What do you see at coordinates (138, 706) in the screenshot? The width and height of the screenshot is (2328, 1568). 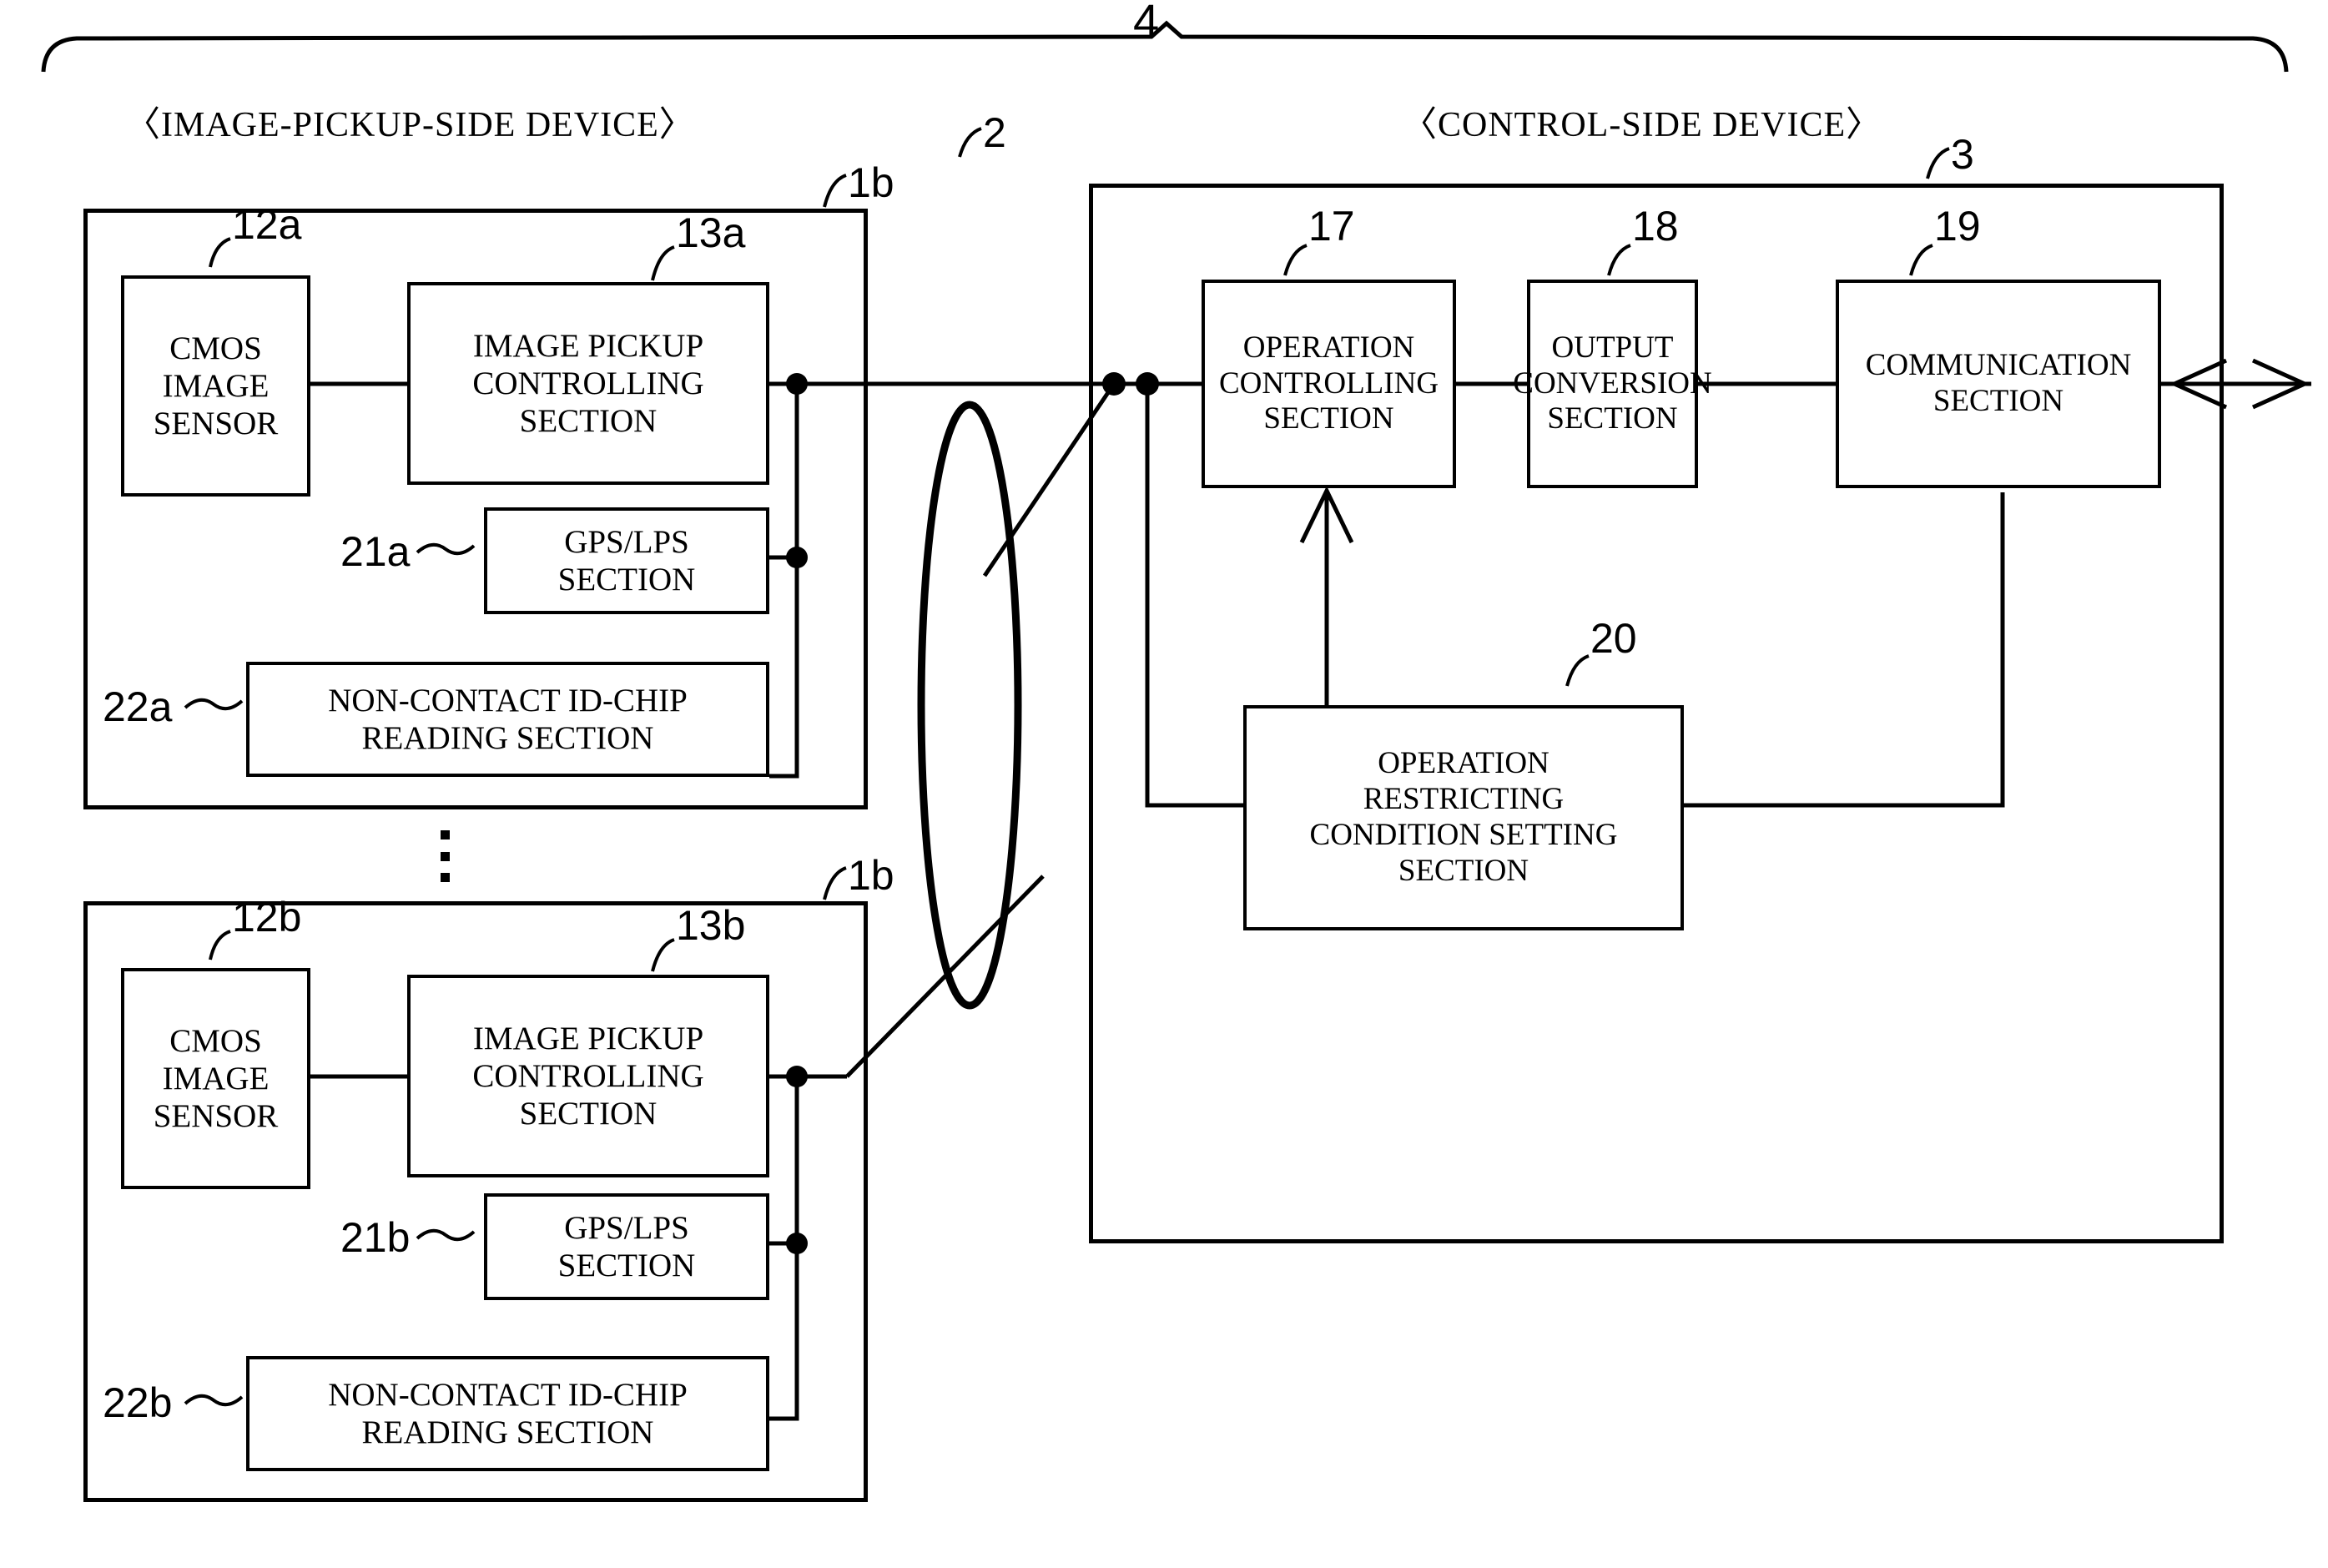 I see `ref-22a: 22a` at bounding box center [138, 706].